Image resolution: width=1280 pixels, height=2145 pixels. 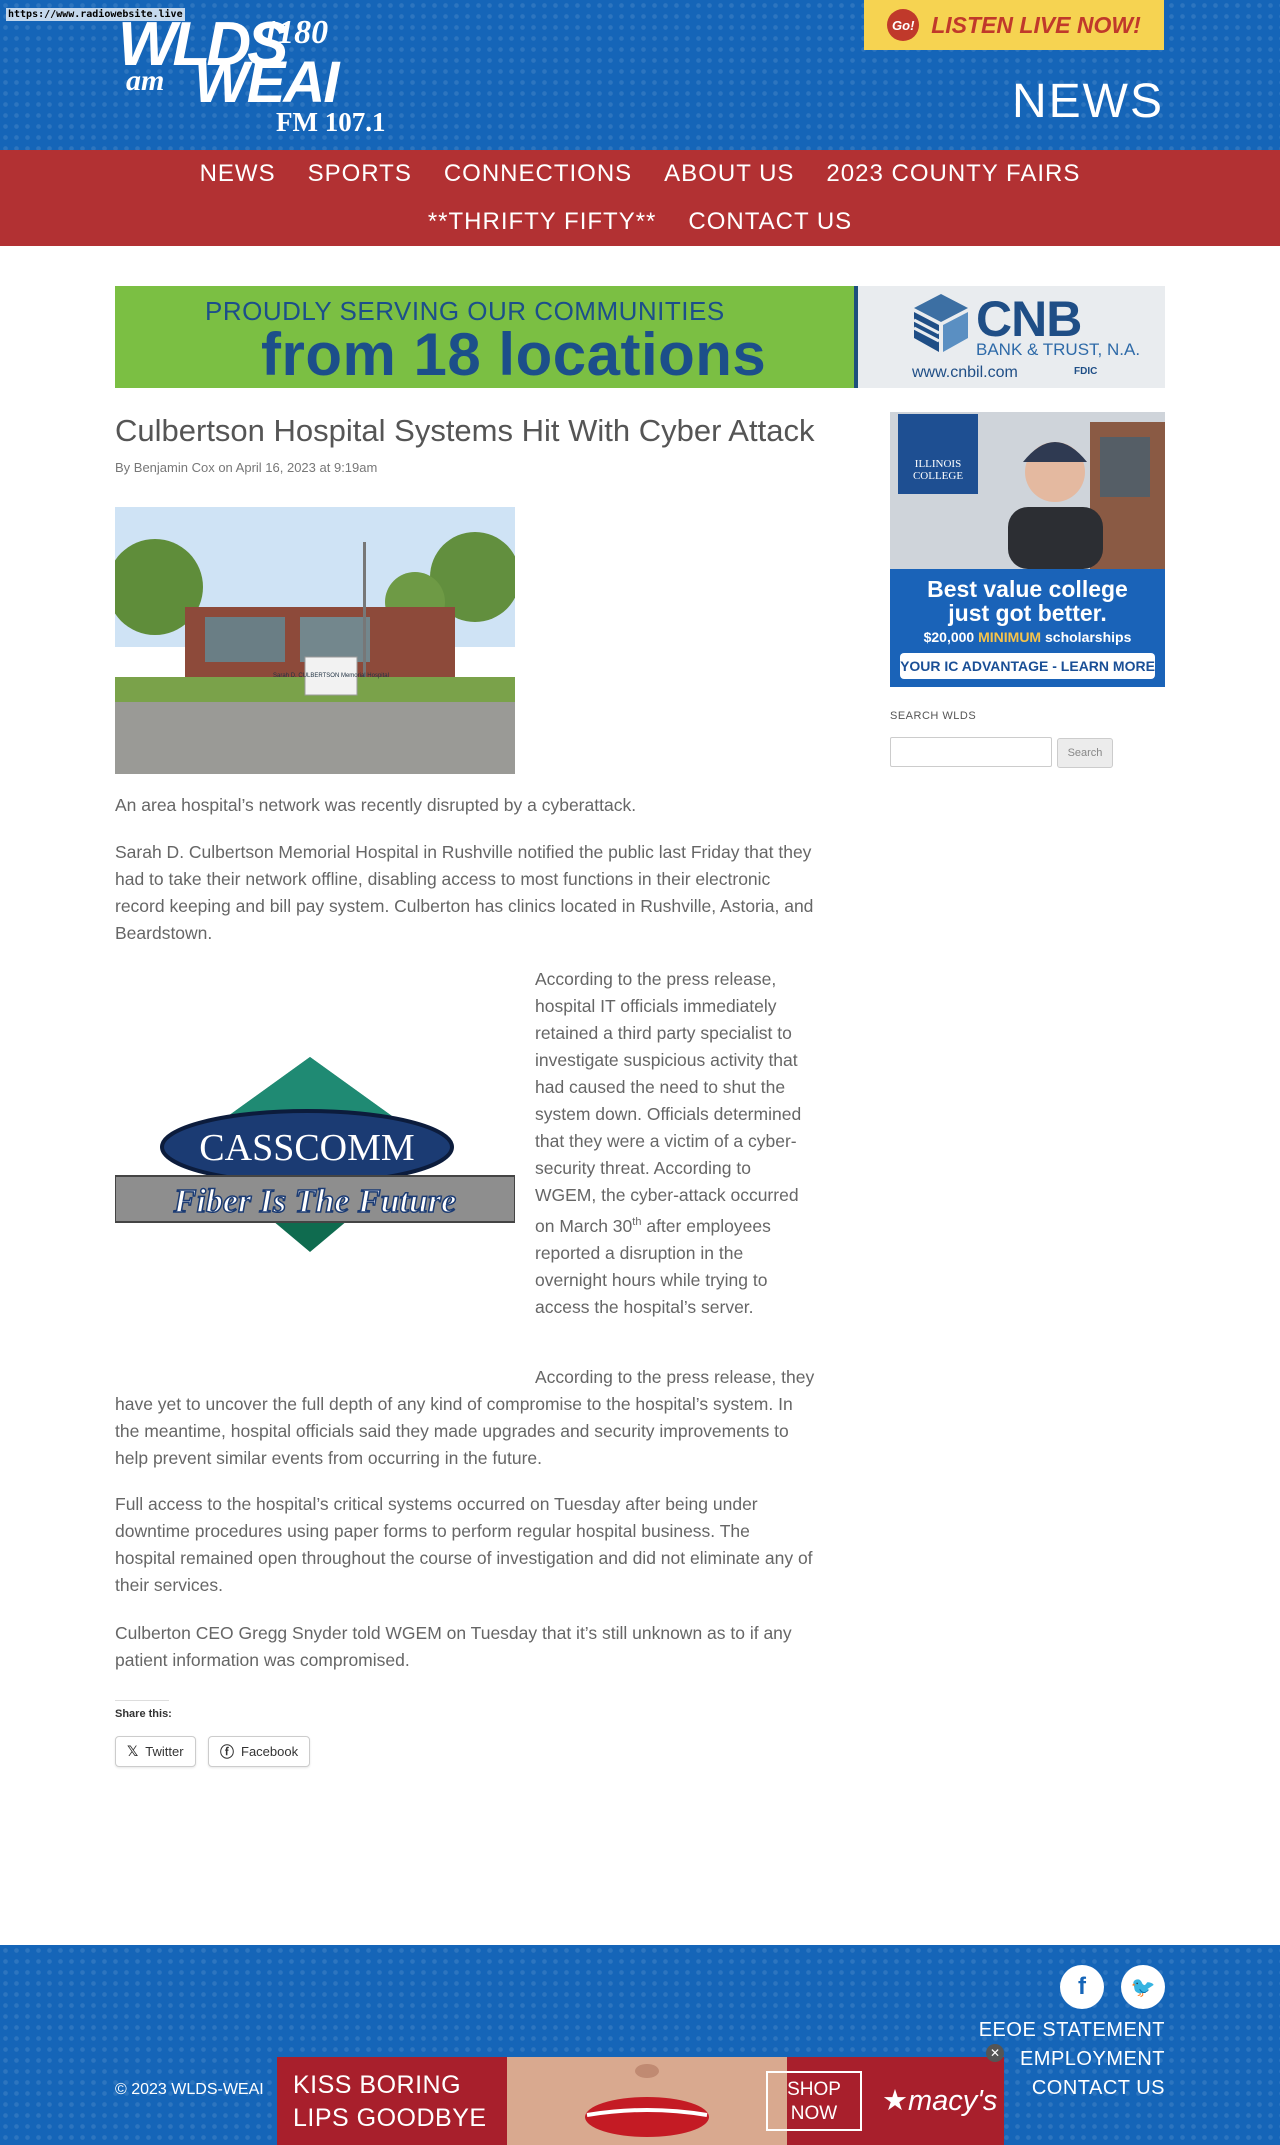 What do you see at coordinates (903, 25) in the screenshot?
I see `go-icon: Go!` at bounding box center [903, 25].